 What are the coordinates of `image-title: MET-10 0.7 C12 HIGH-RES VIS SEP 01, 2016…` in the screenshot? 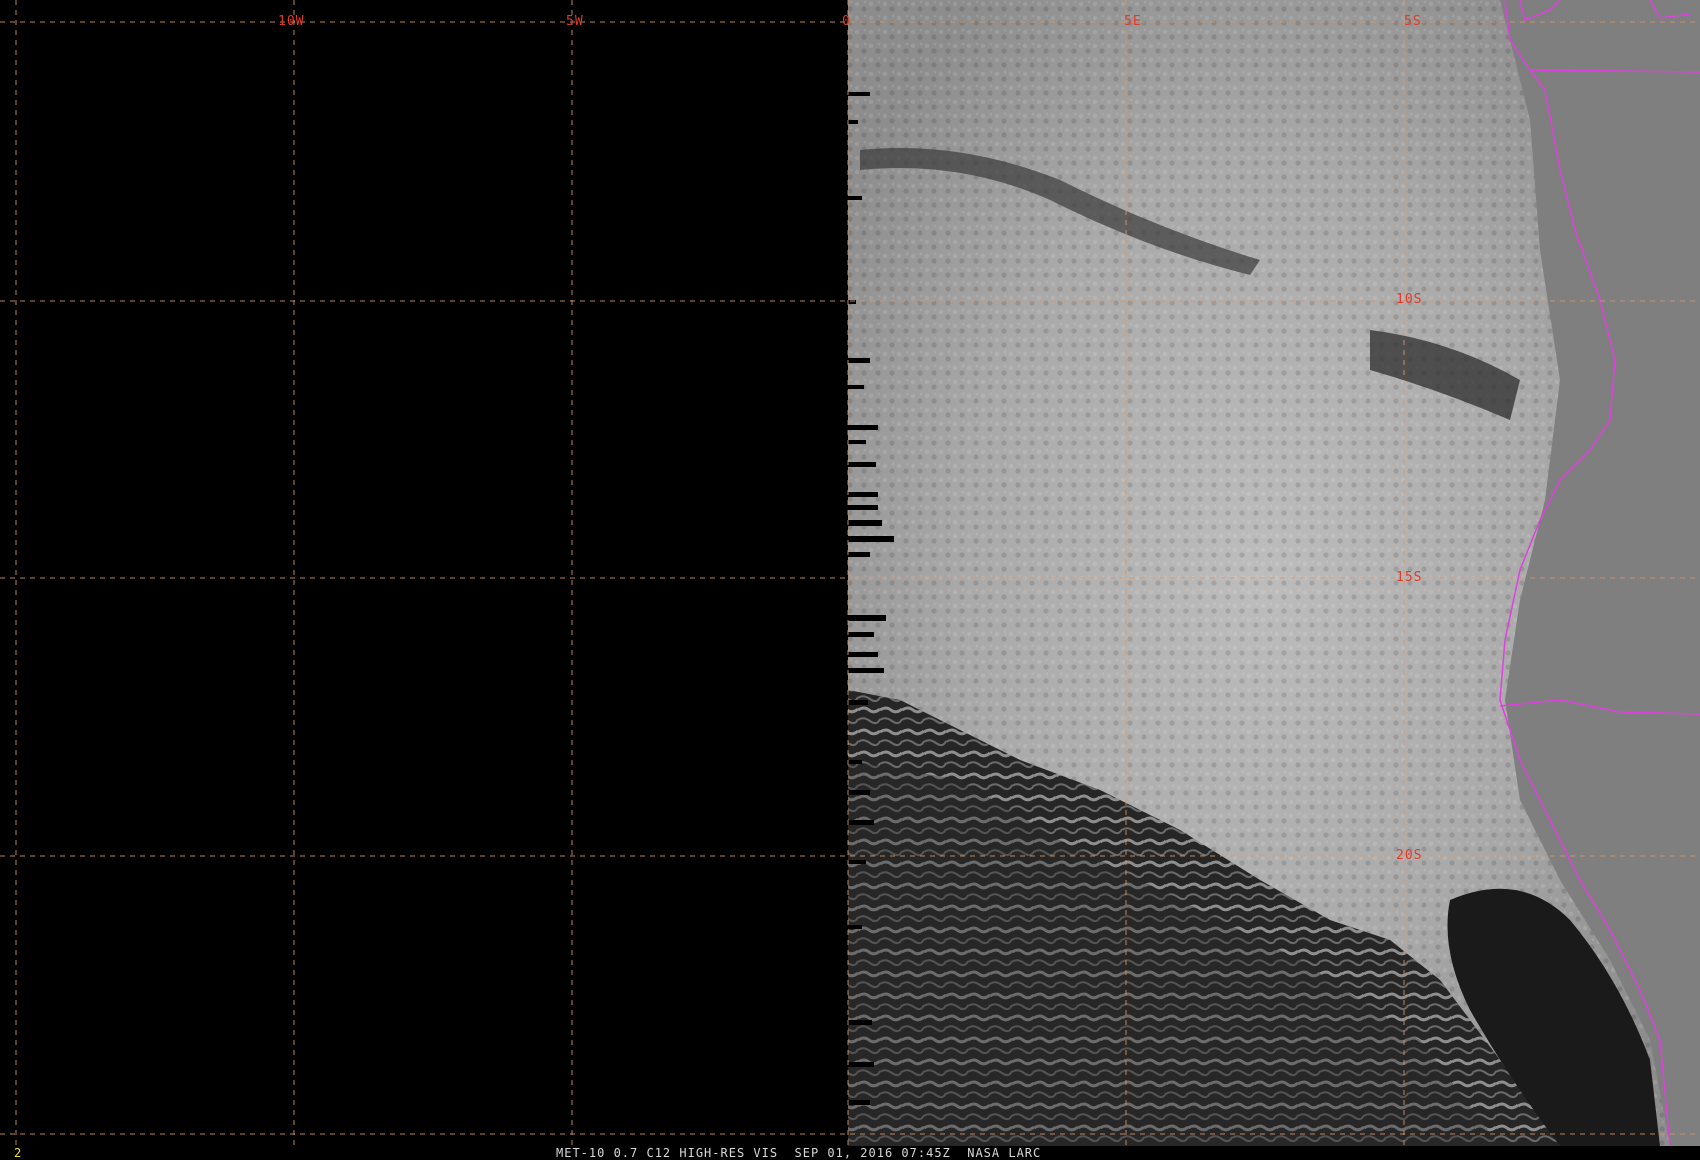 It's located at (799, 1153).